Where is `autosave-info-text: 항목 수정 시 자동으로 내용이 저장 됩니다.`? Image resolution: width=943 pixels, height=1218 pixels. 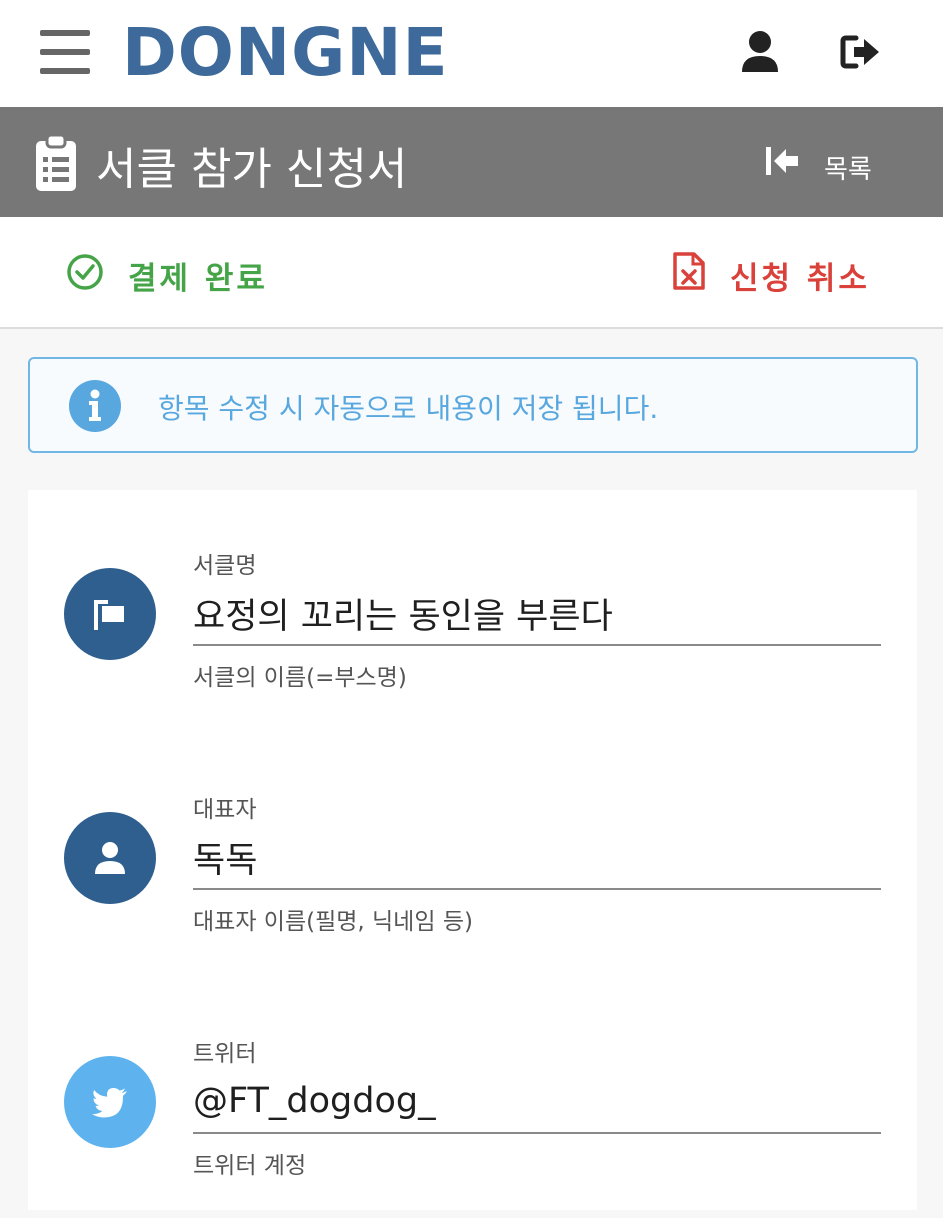 autosave-info-text: 항목 수정 시 자동으로 내용이 저장 됩니다. is located at coordinates (408, 408).